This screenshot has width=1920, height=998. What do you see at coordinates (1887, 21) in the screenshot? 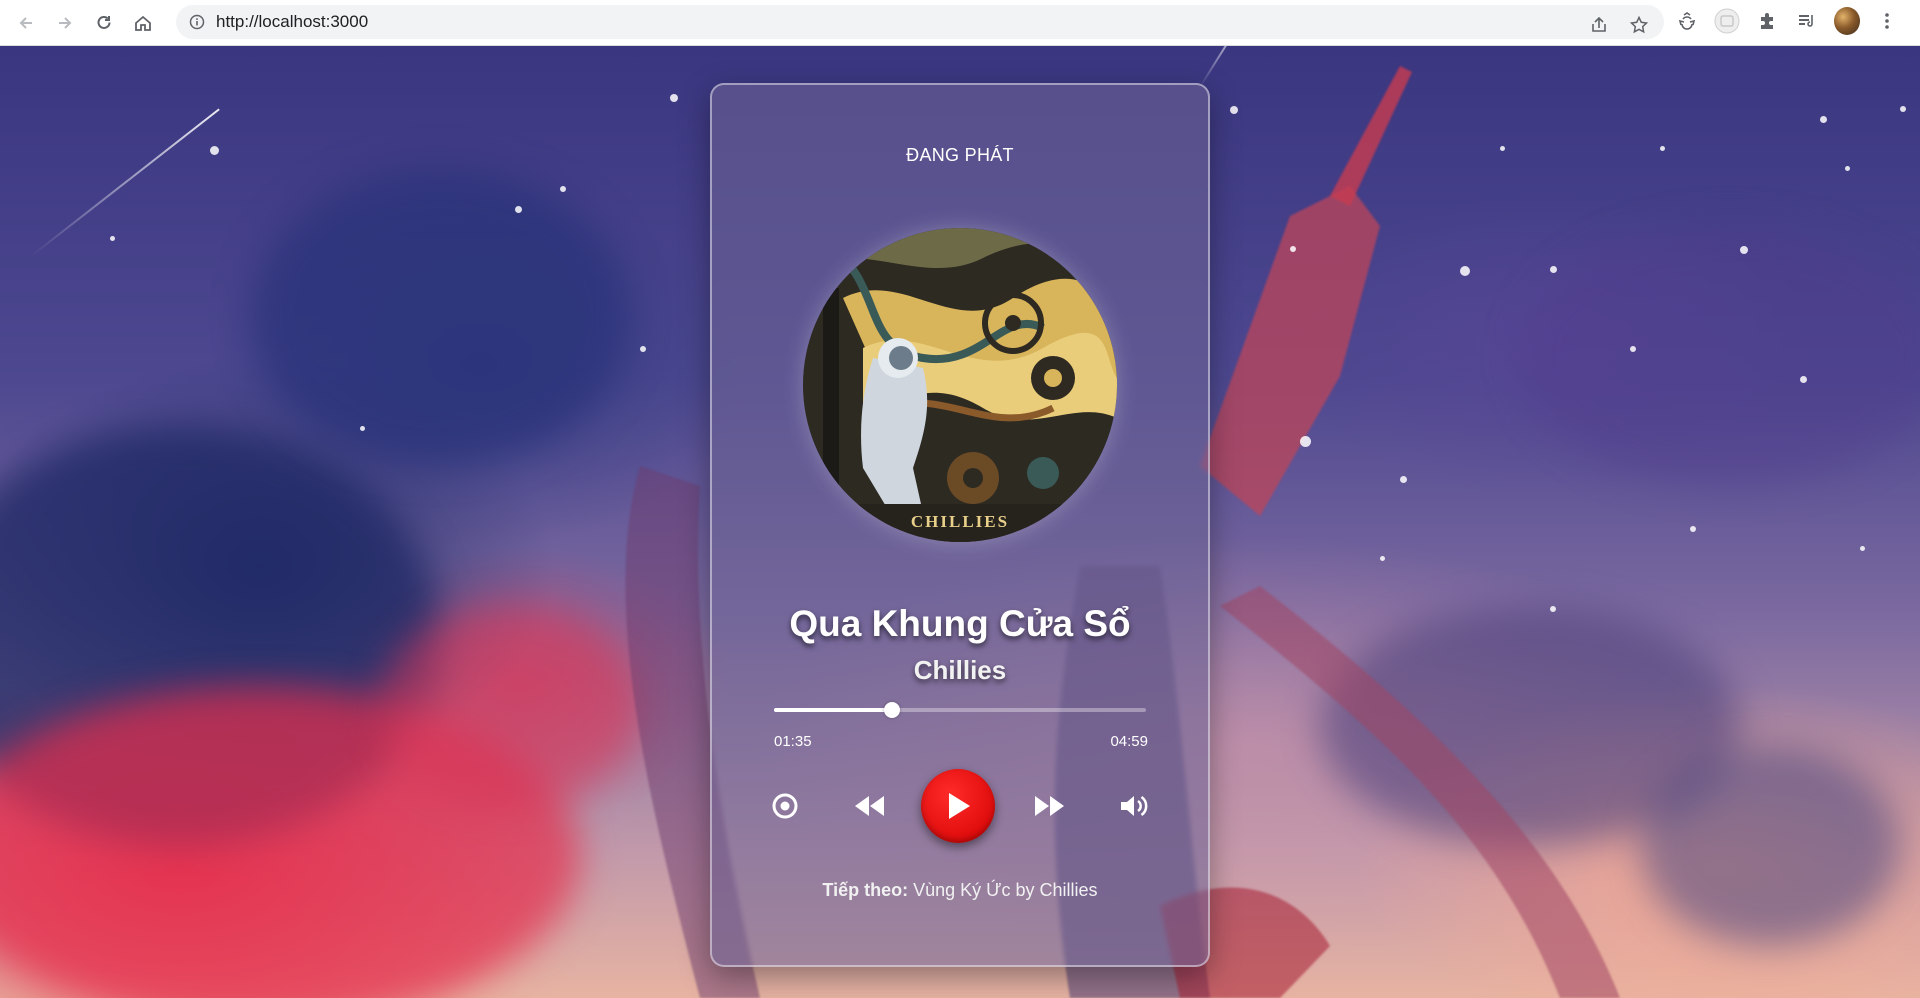
I see `menu-icon` at bounding box center [1887, 21].